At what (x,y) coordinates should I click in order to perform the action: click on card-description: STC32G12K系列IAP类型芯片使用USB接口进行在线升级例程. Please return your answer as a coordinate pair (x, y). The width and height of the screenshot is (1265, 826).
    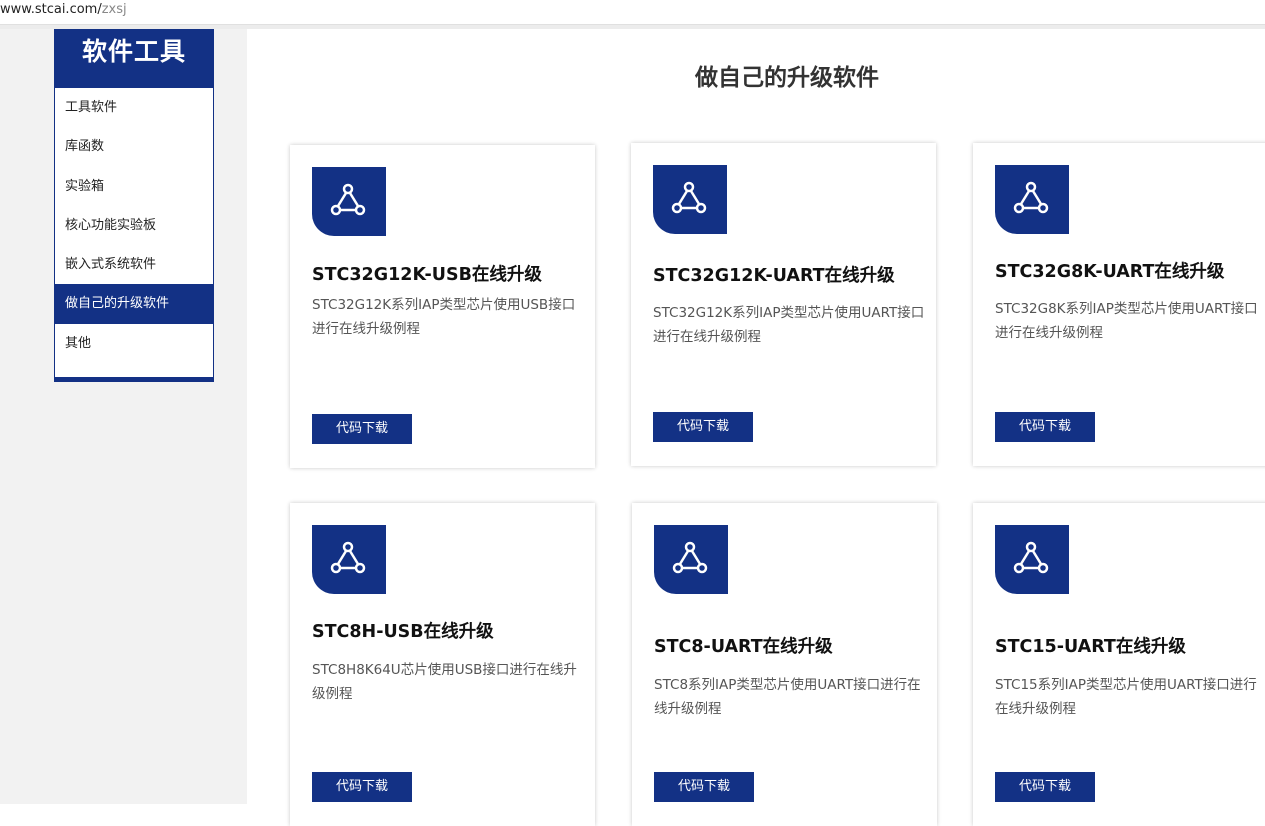
    Looking at the image, I should click on (444, 317).